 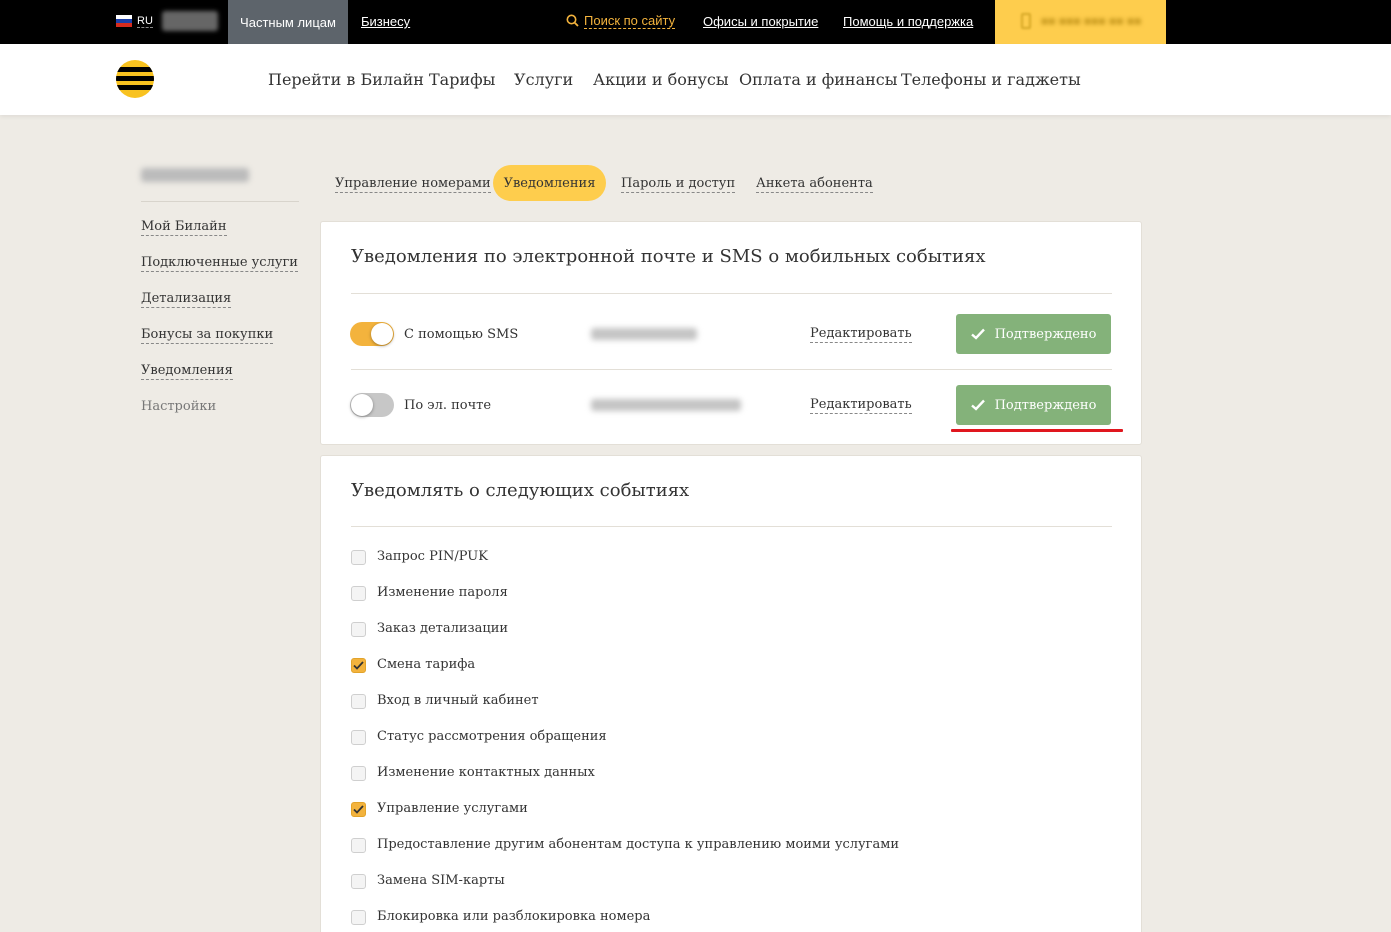 I want to click on nav-item-payment: Оплата и финансы, so click(x=818, y=79).